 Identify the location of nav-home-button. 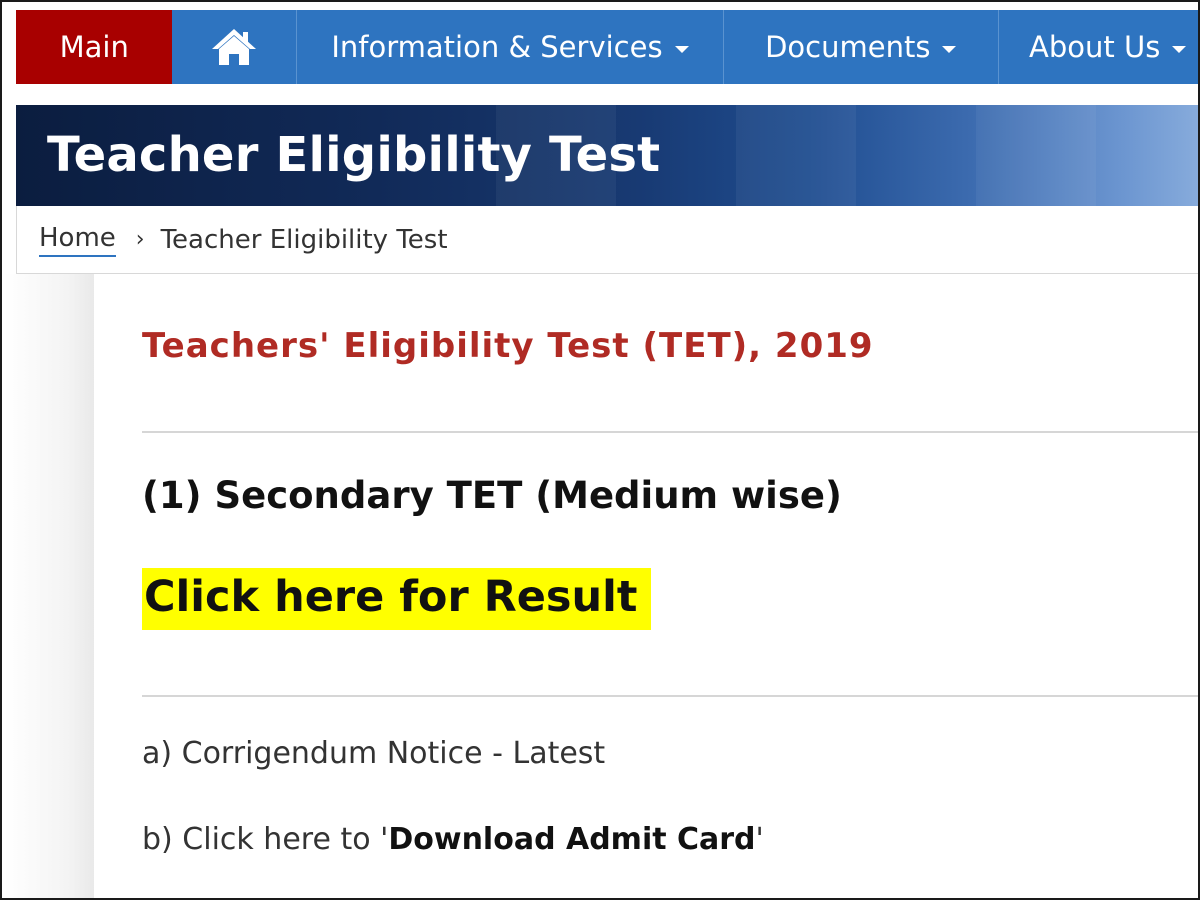
(235, 47).